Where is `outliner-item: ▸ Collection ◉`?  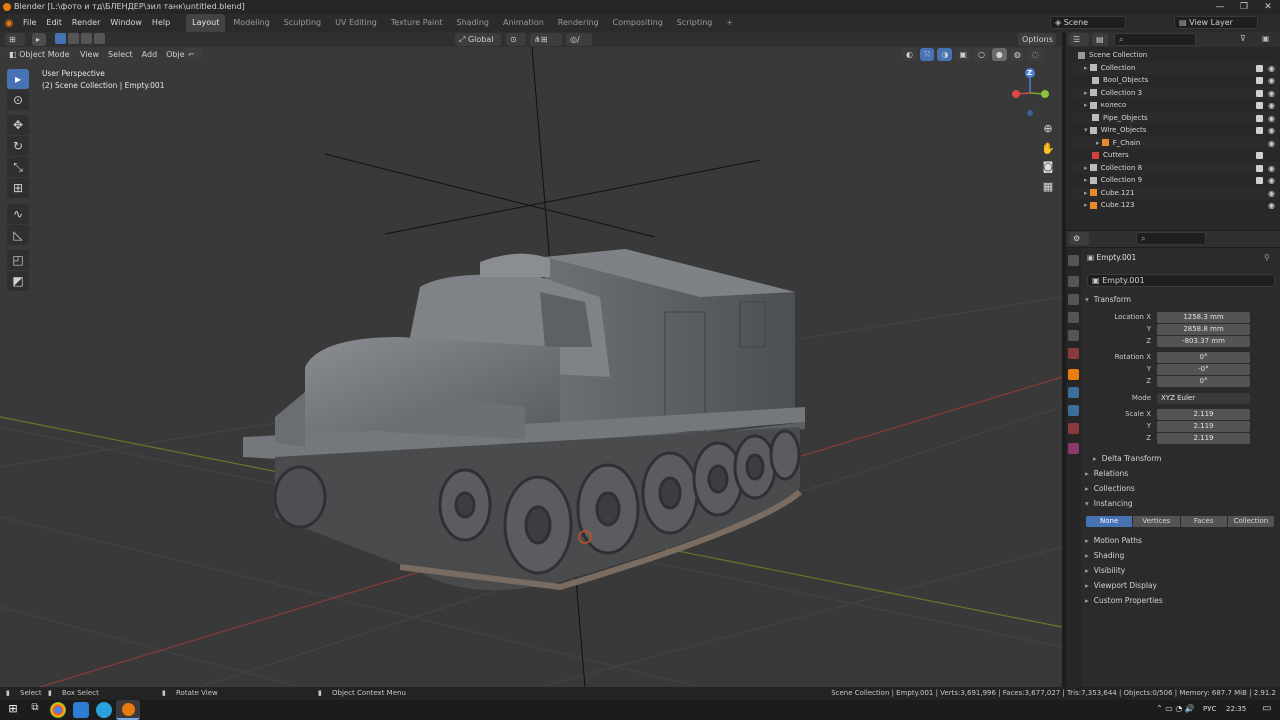 outliner-item: ▸ Collection ◉ is located at coordinates (1175, 67).